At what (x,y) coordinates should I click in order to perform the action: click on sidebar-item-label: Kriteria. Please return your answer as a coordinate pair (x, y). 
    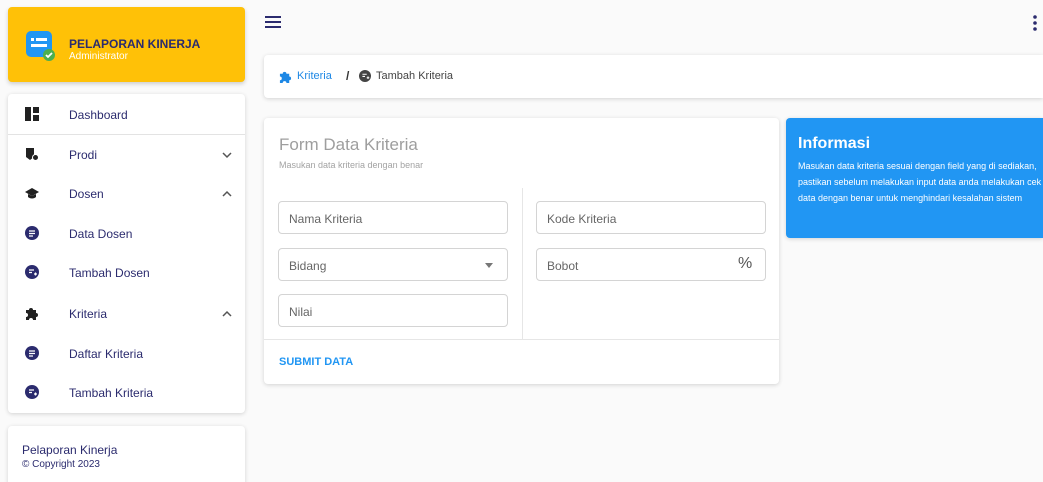
    Looking at the image, I should click on (88, 314).